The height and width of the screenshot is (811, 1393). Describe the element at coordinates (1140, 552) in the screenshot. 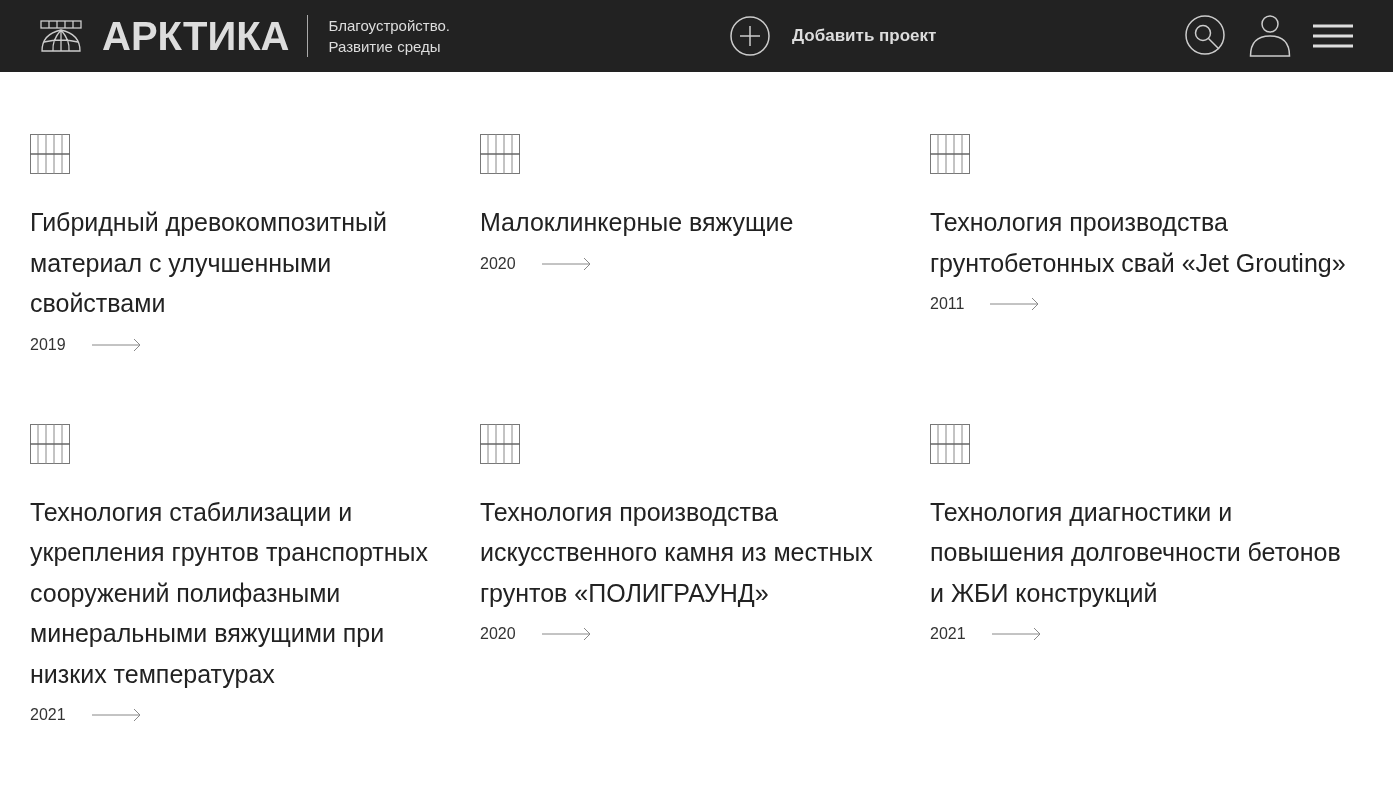

I see `project-title-link: Технология диагностики и повышения долговечности бетонов и ЖБИ конструкций` at that location.